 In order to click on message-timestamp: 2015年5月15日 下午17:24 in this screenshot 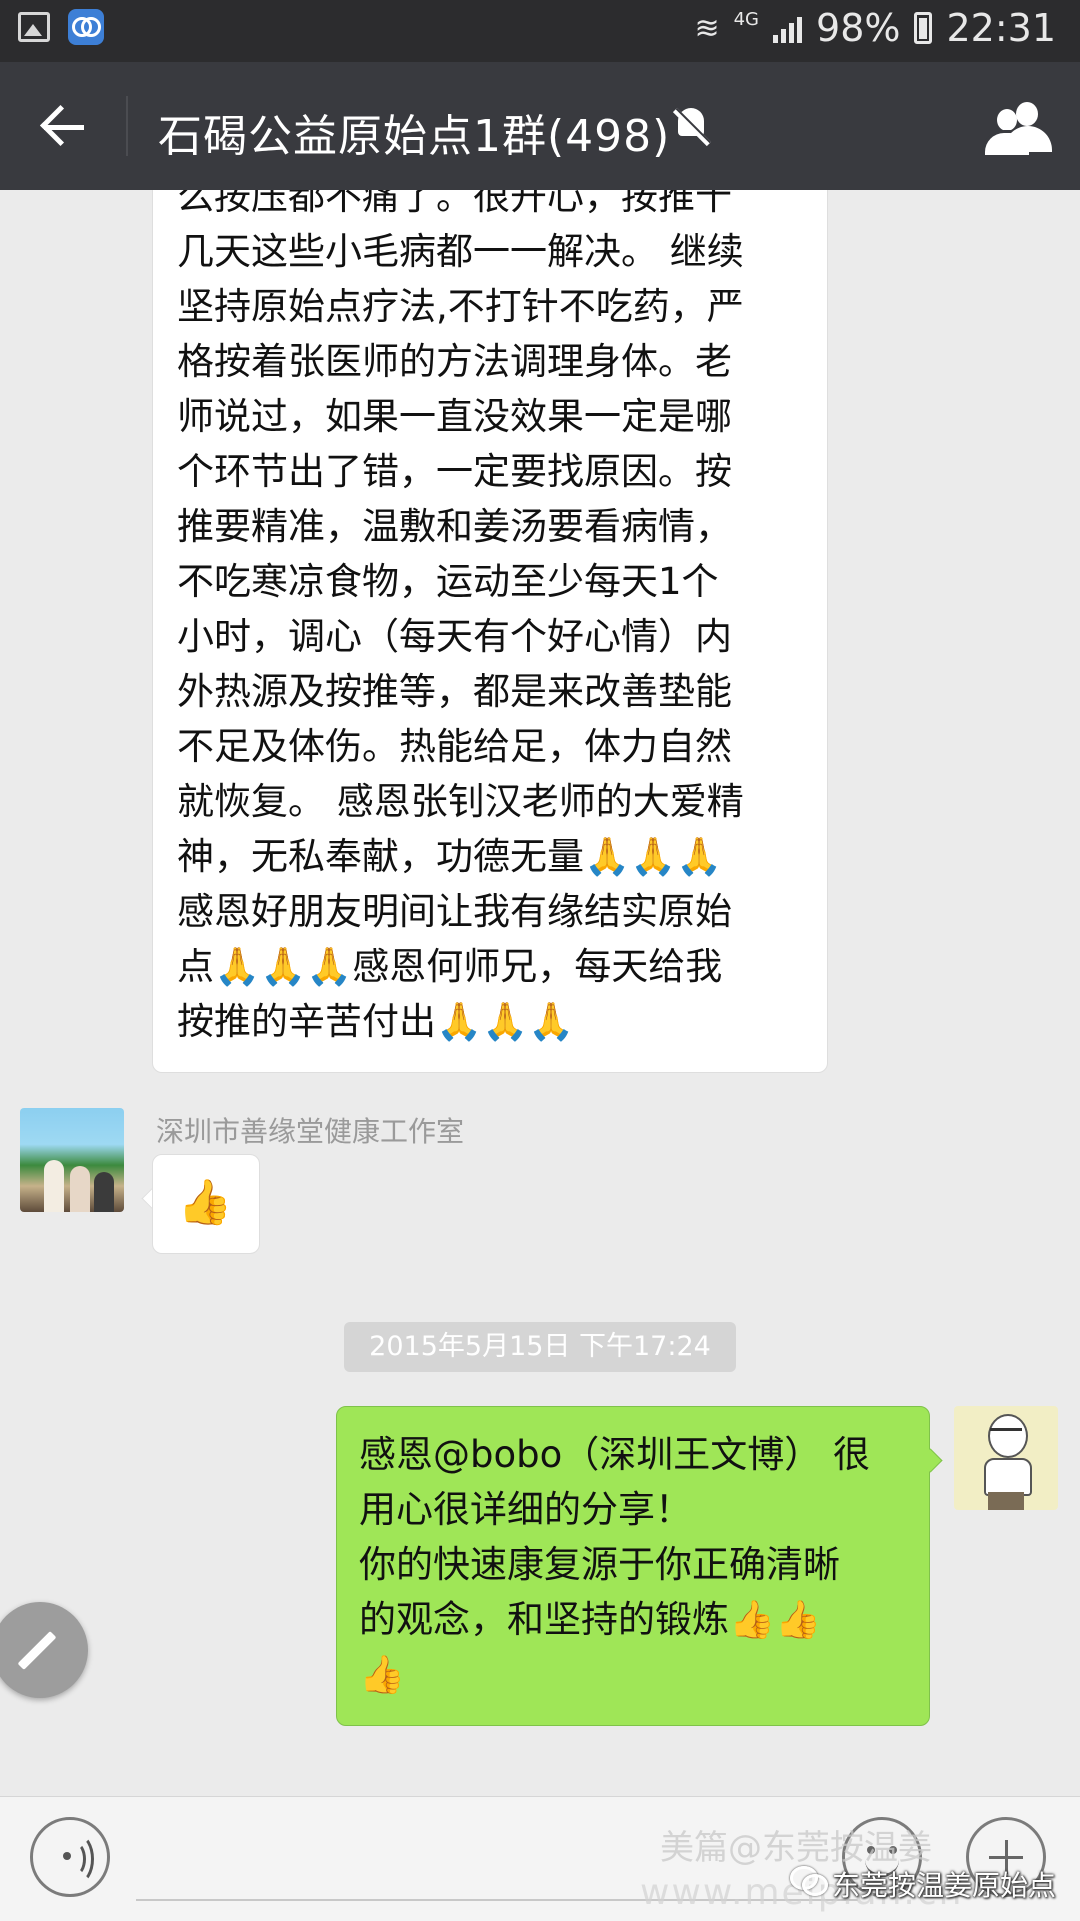, I will do `click(540, 1347)`.